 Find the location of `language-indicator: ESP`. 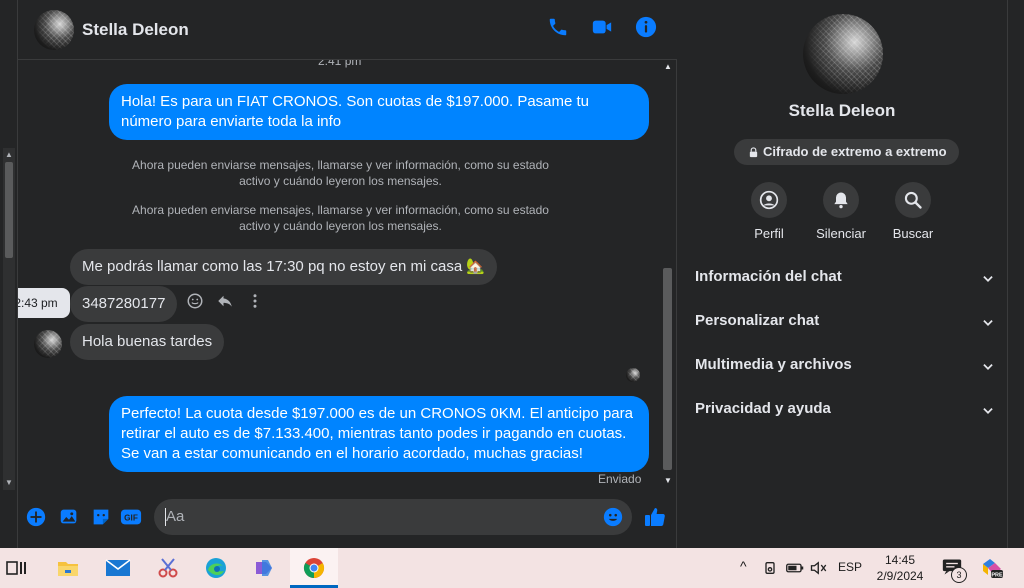

language-indicator: ESP is located at coordinates (850, 567).